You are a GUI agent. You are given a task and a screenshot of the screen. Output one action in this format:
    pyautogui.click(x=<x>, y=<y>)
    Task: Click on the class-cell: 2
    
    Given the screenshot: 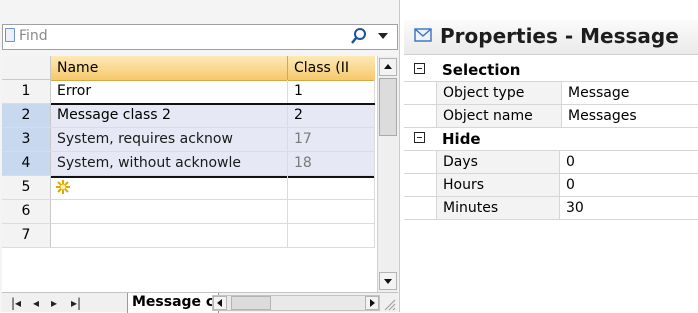 What is the action you would take?
    pyautogui.click(x=331, y=115)
    